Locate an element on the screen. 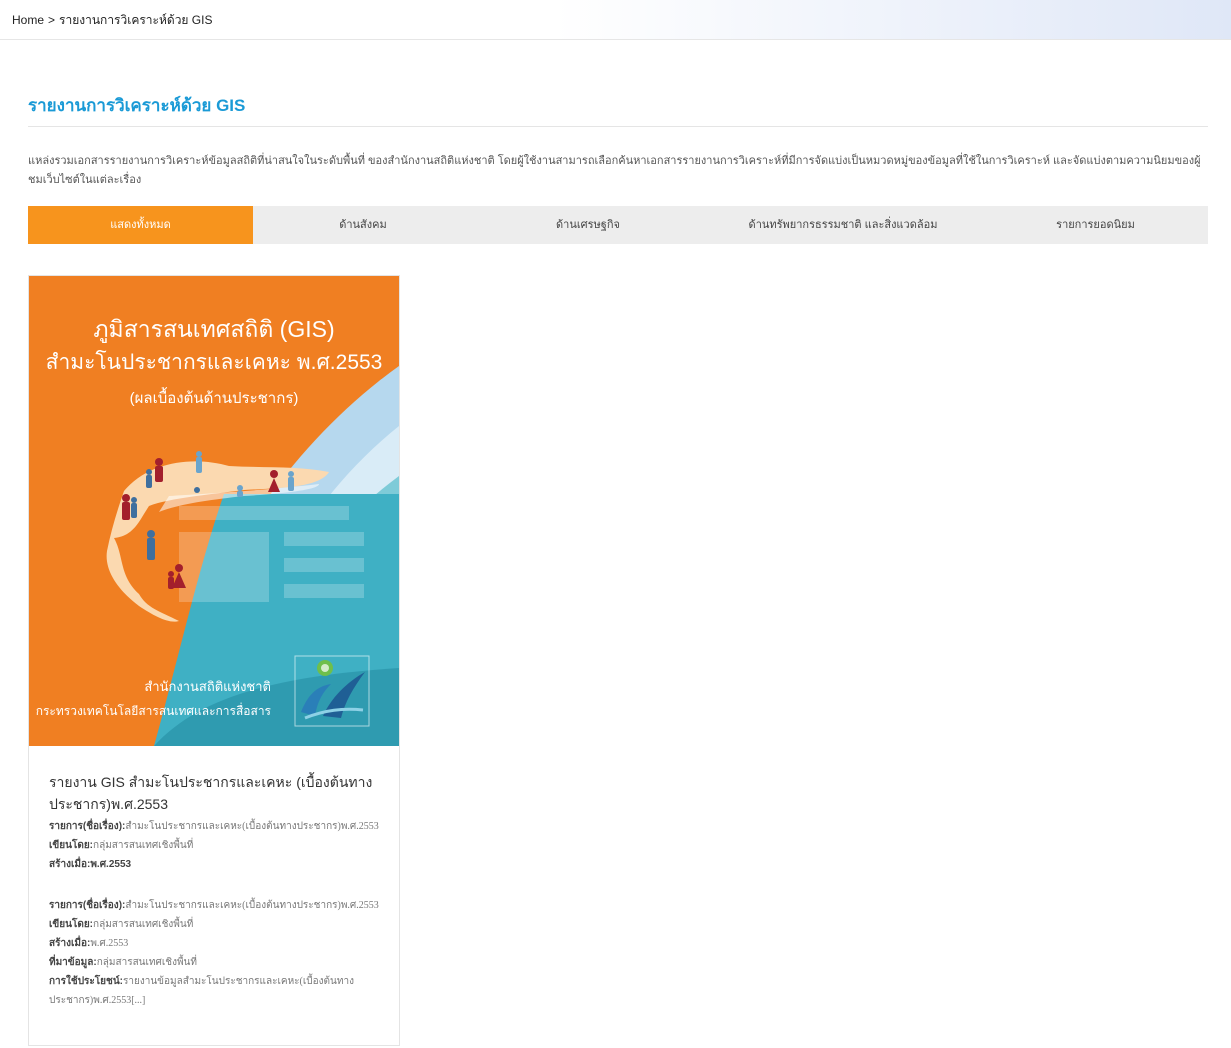 The width and height of the screenshot is (1231, 1048). meta-created-key: สร้างเมื่อ: is located at coordinates (70, 943).